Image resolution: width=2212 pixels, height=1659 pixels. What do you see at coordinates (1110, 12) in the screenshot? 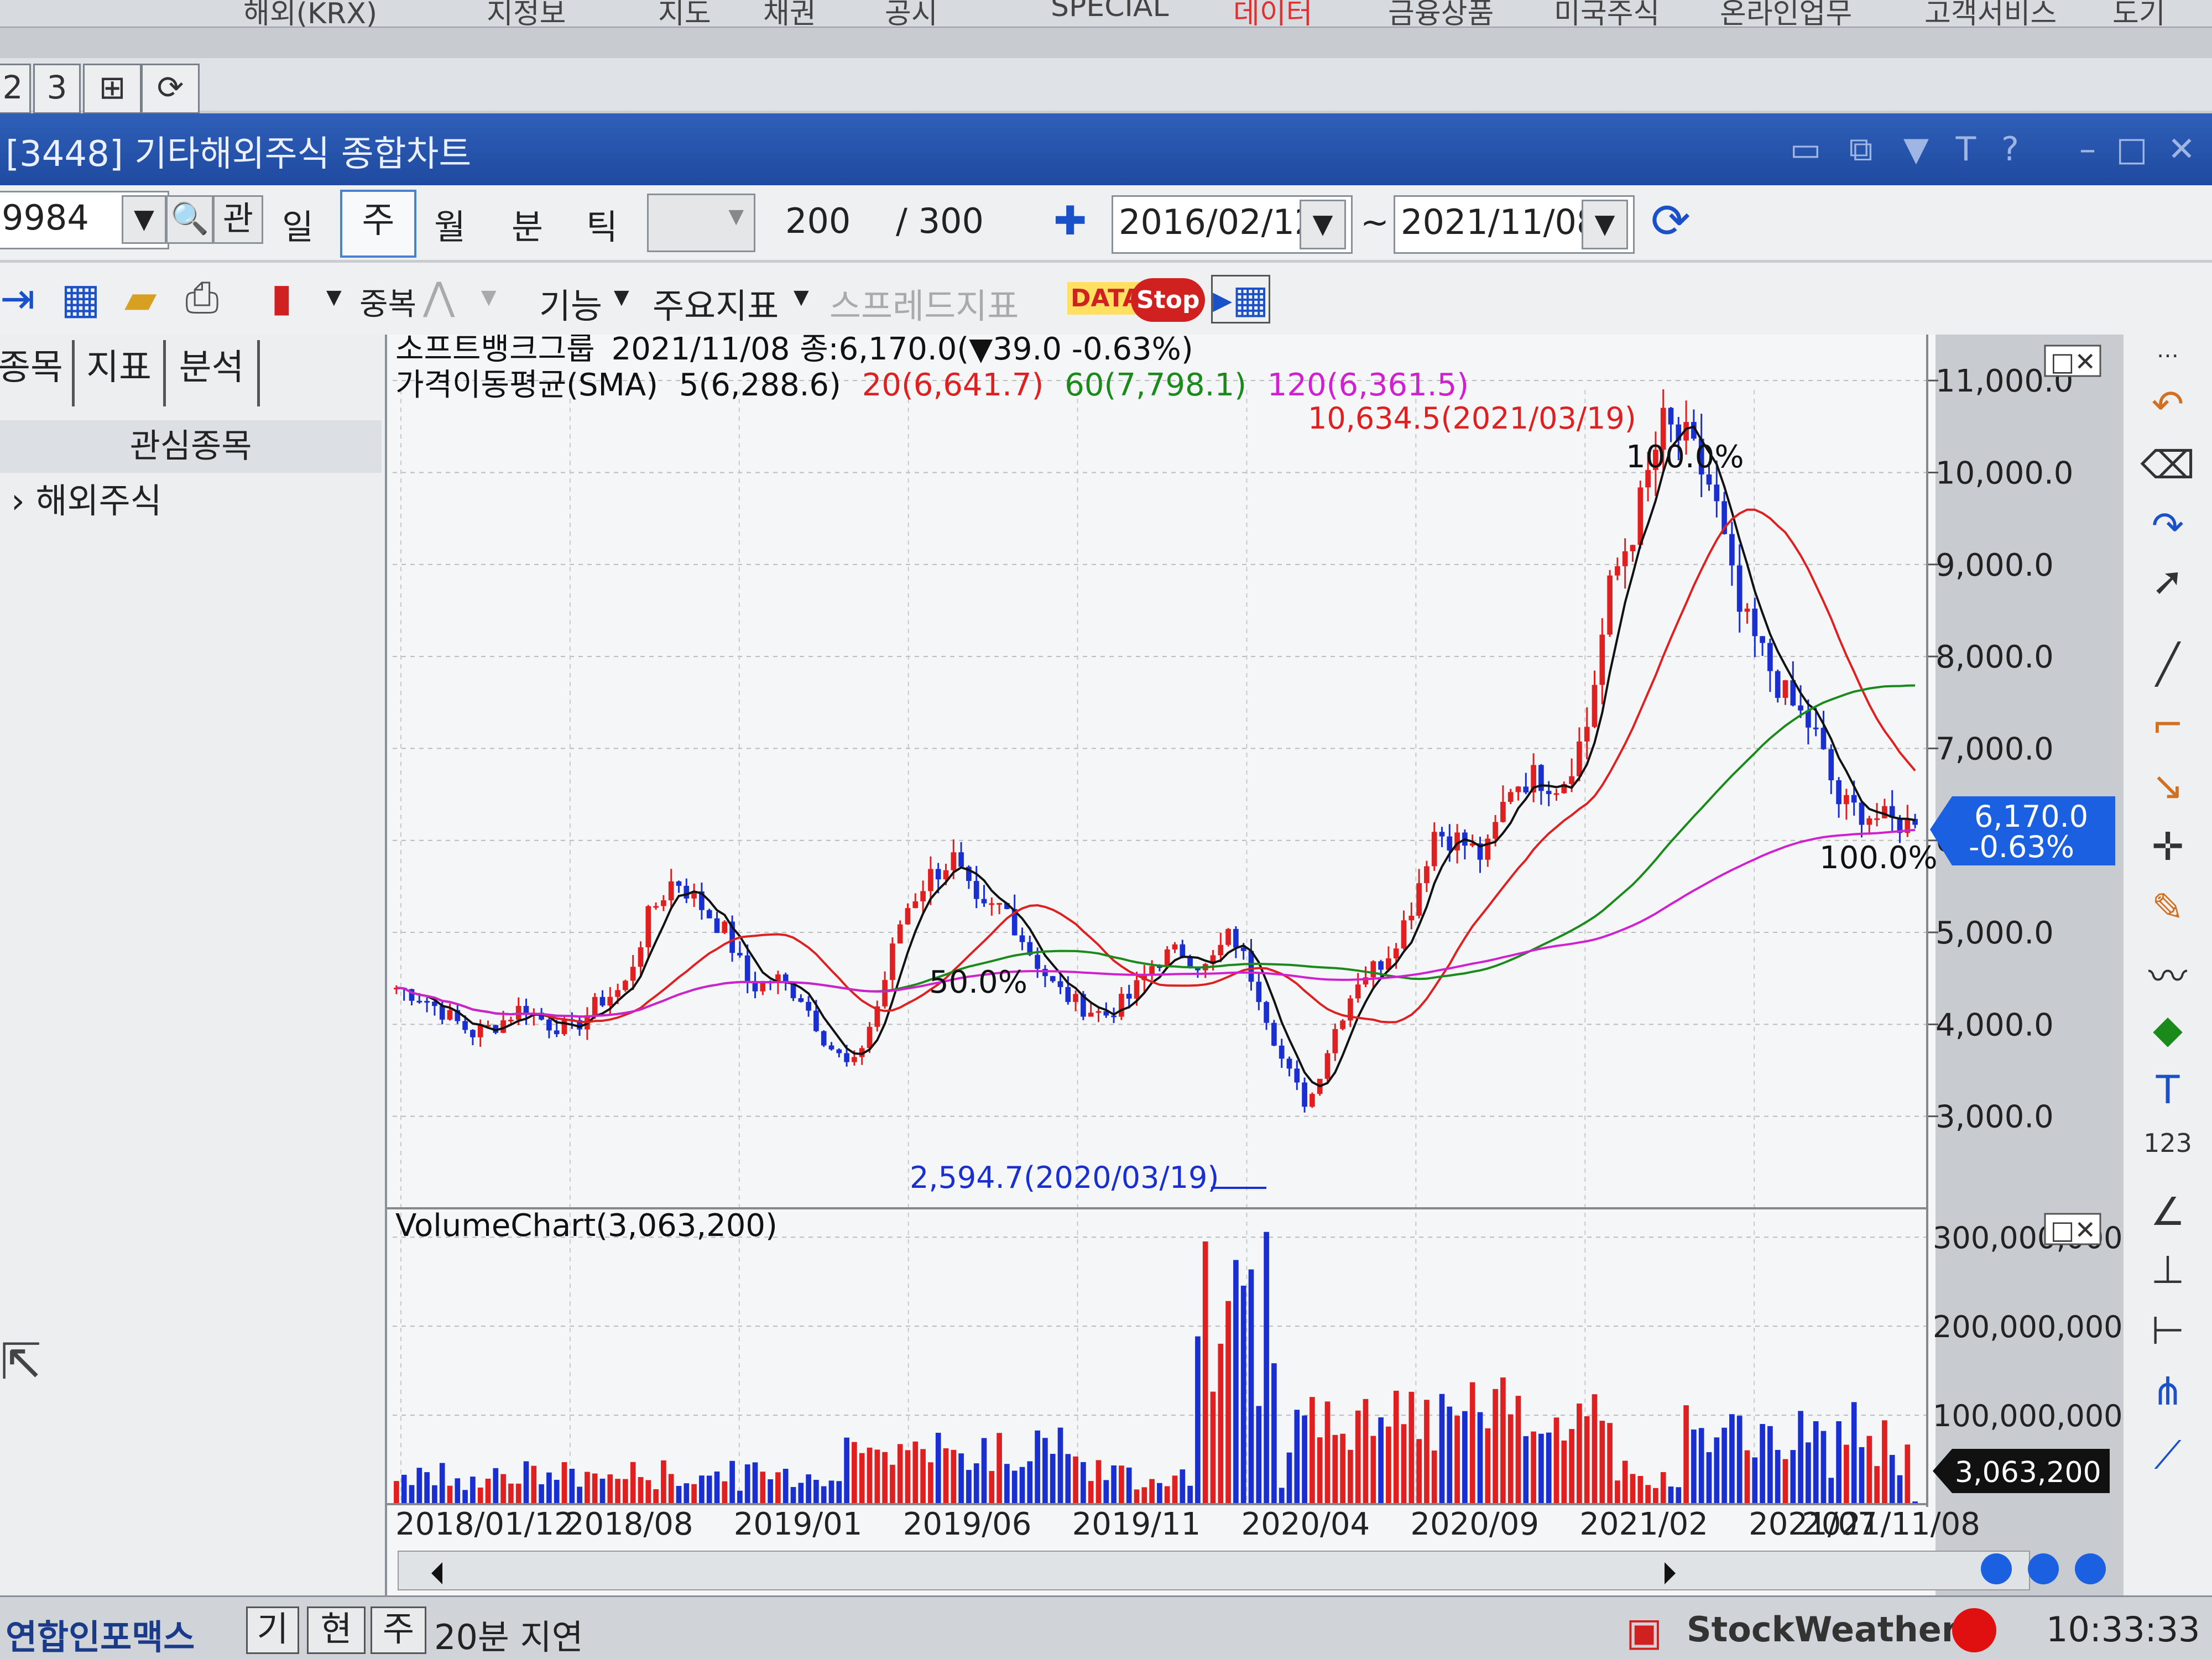
I see `menu-item: SPECIAL` at bounding box center [1110, 12].